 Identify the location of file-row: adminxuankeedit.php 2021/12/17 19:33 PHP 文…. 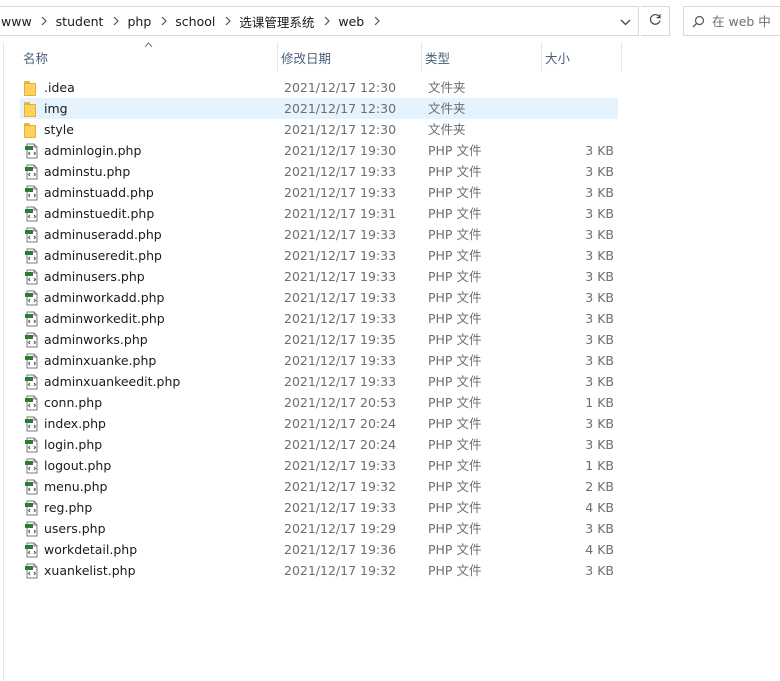
(319, 381).